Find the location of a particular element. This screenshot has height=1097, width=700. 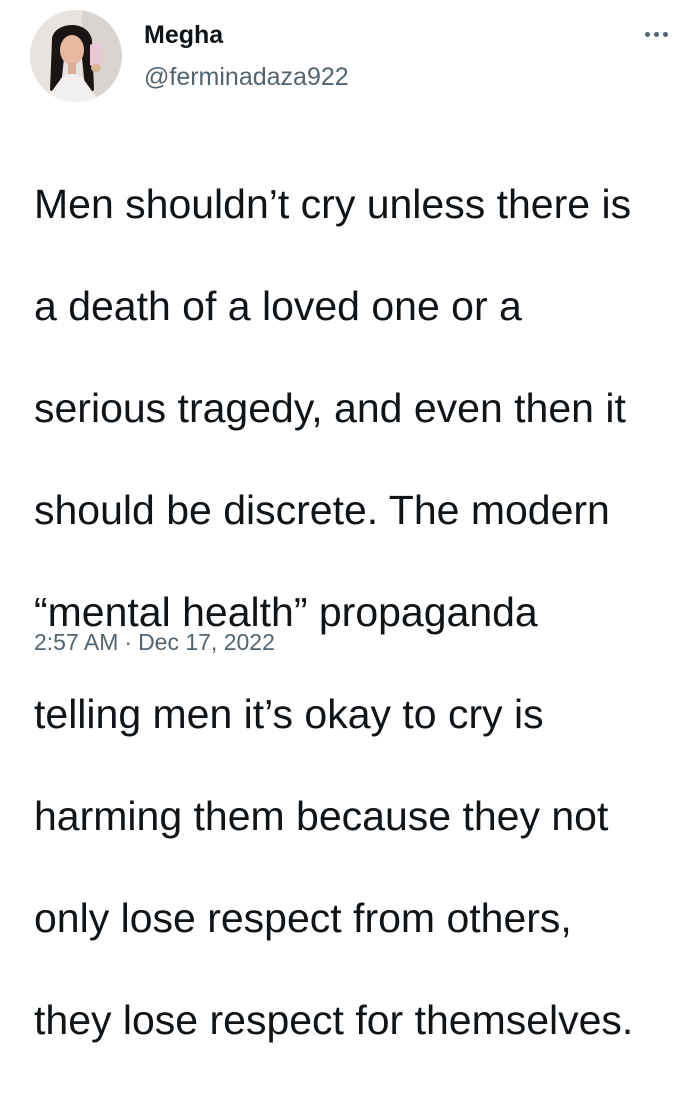

author-display-name: Megha is located at coordinates (183, 35).